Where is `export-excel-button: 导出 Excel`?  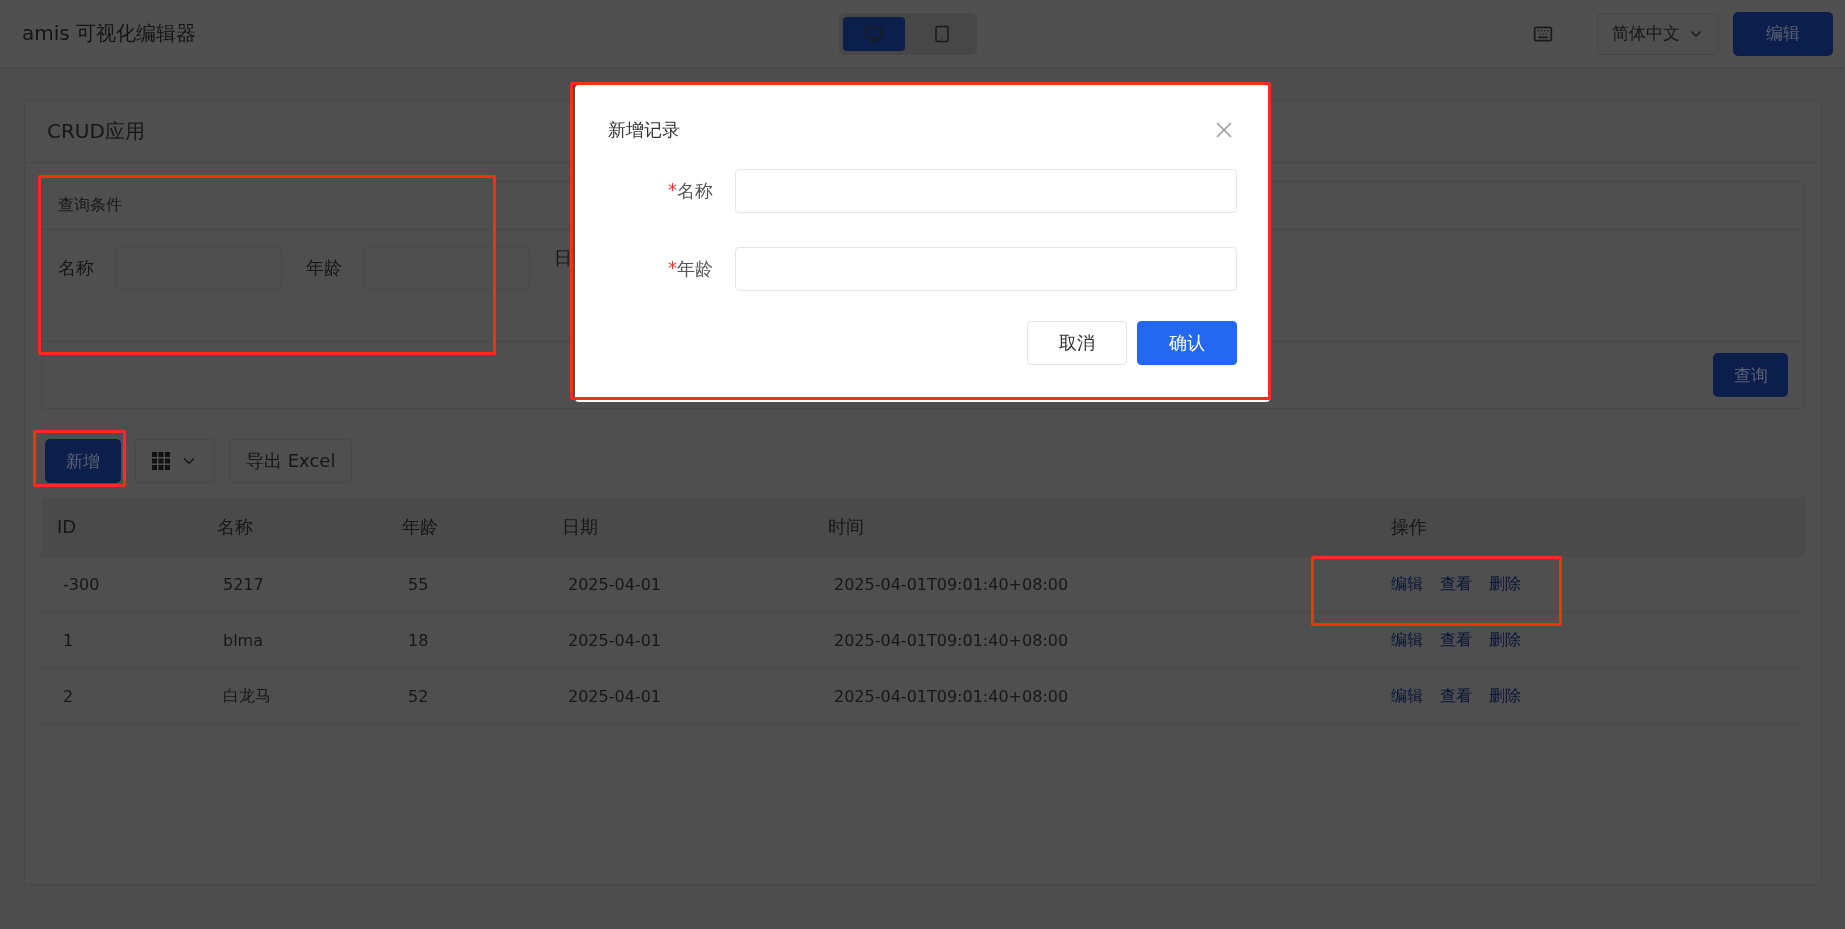 export-excel-button: 导出 Excel is located at coordinates (291, 461).